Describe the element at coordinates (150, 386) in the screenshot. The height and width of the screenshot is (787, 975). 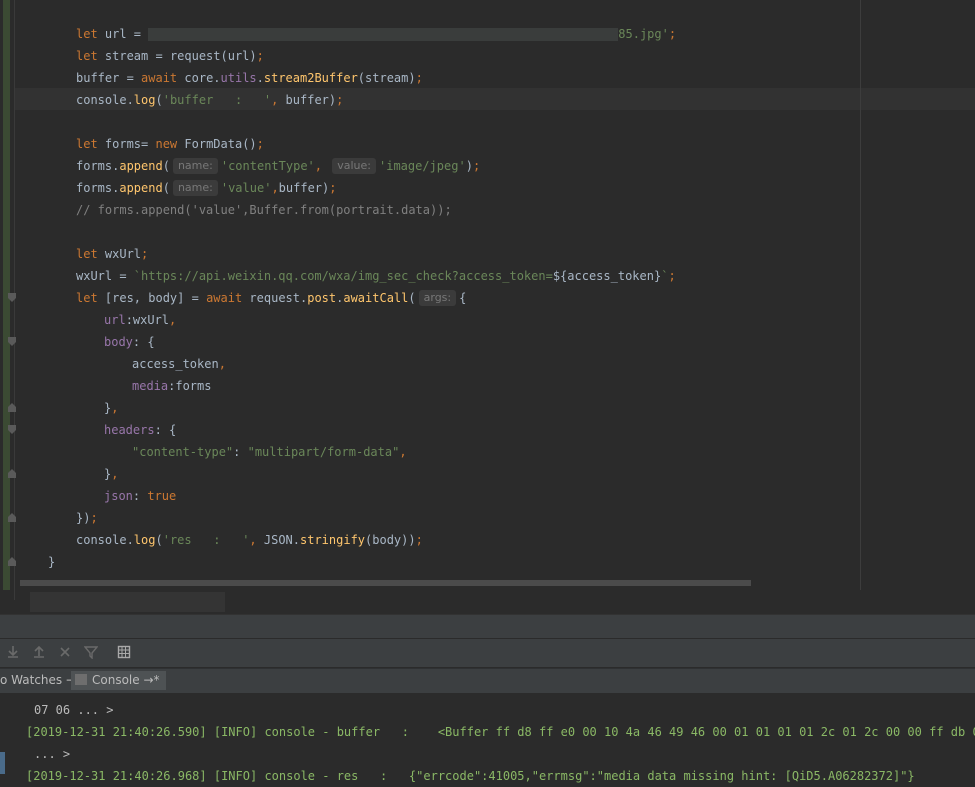
I see `code-token: media` at that location.